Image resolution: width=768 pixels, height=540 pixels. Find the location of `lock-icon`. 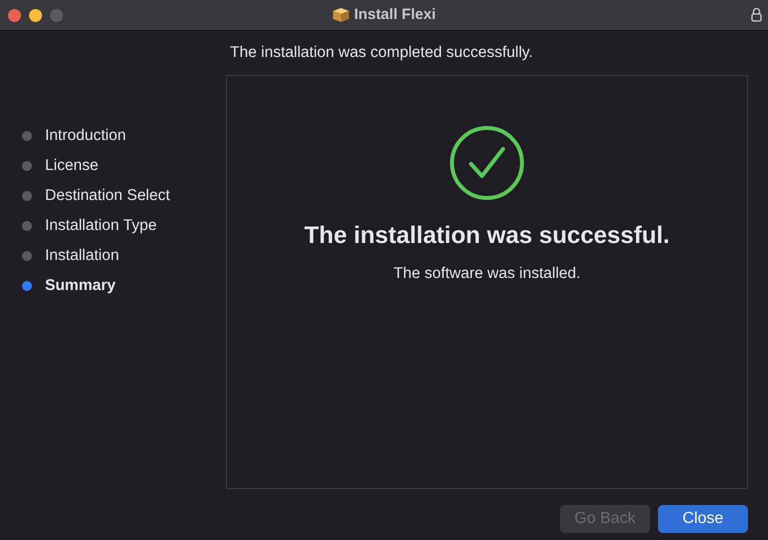

lock-icon is located at coordinates (756, 14).